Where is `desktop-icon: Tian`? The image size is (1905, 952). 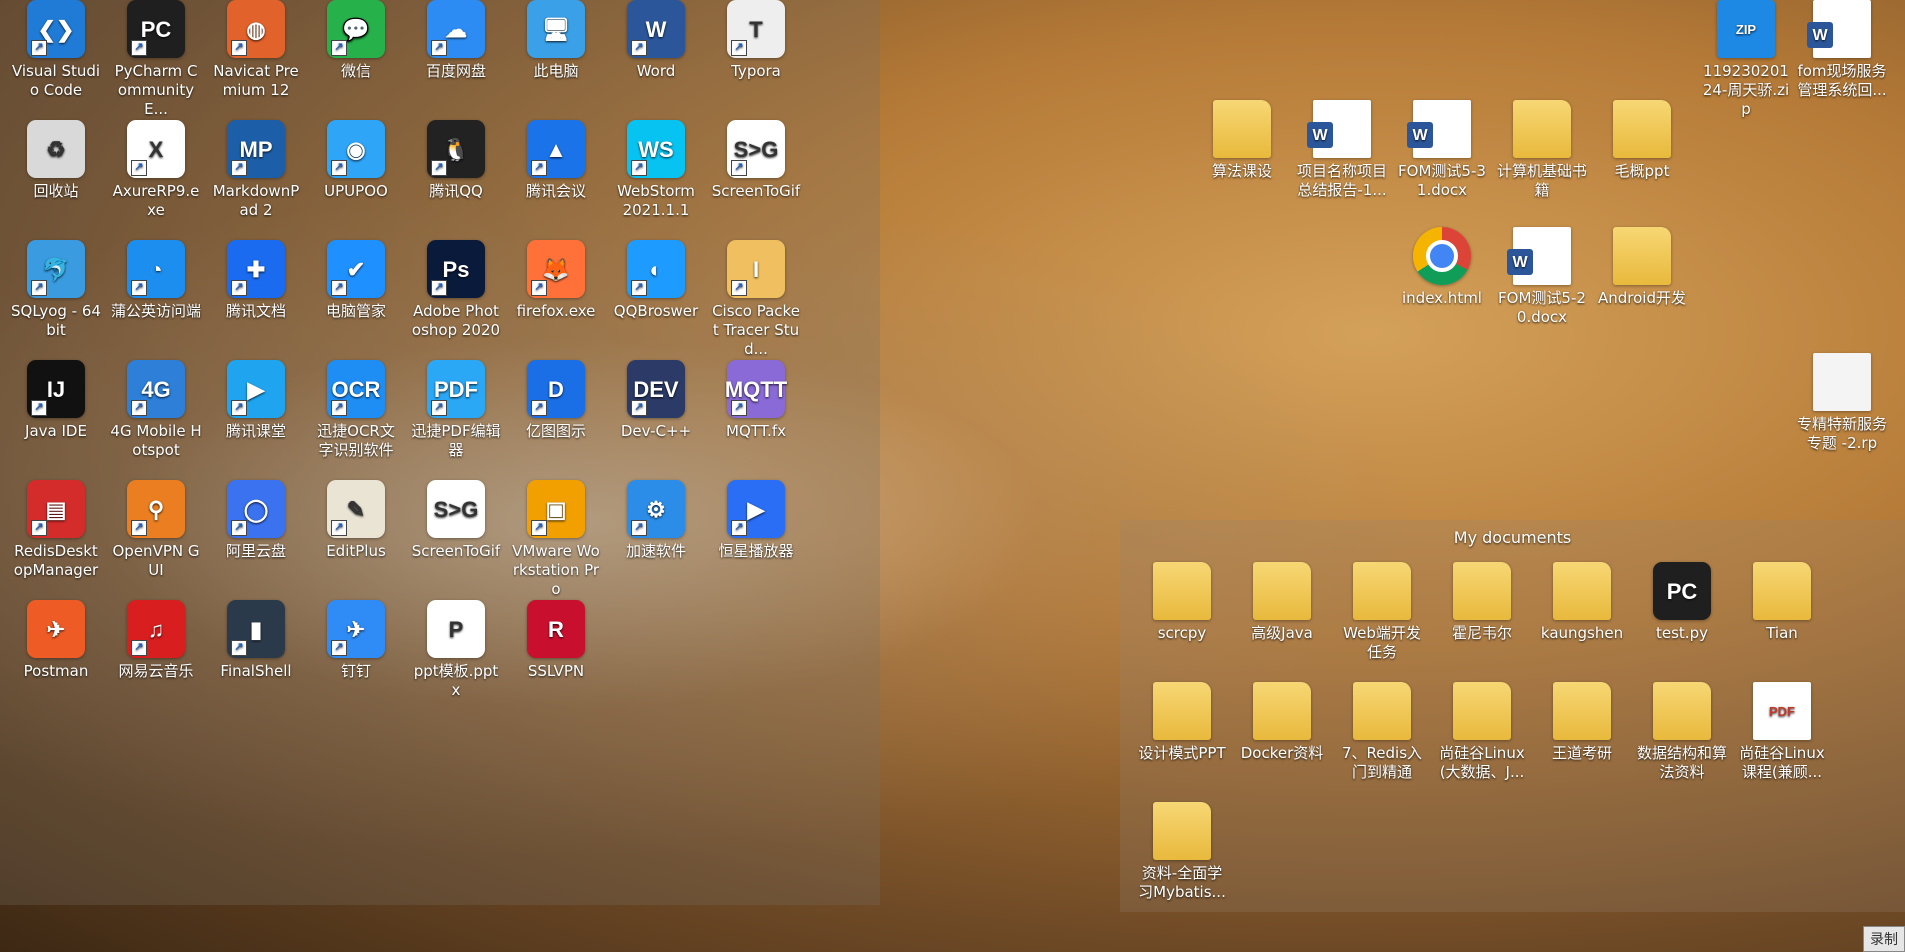
desktop-icon: Tian is located at coordinates (1782, 602).